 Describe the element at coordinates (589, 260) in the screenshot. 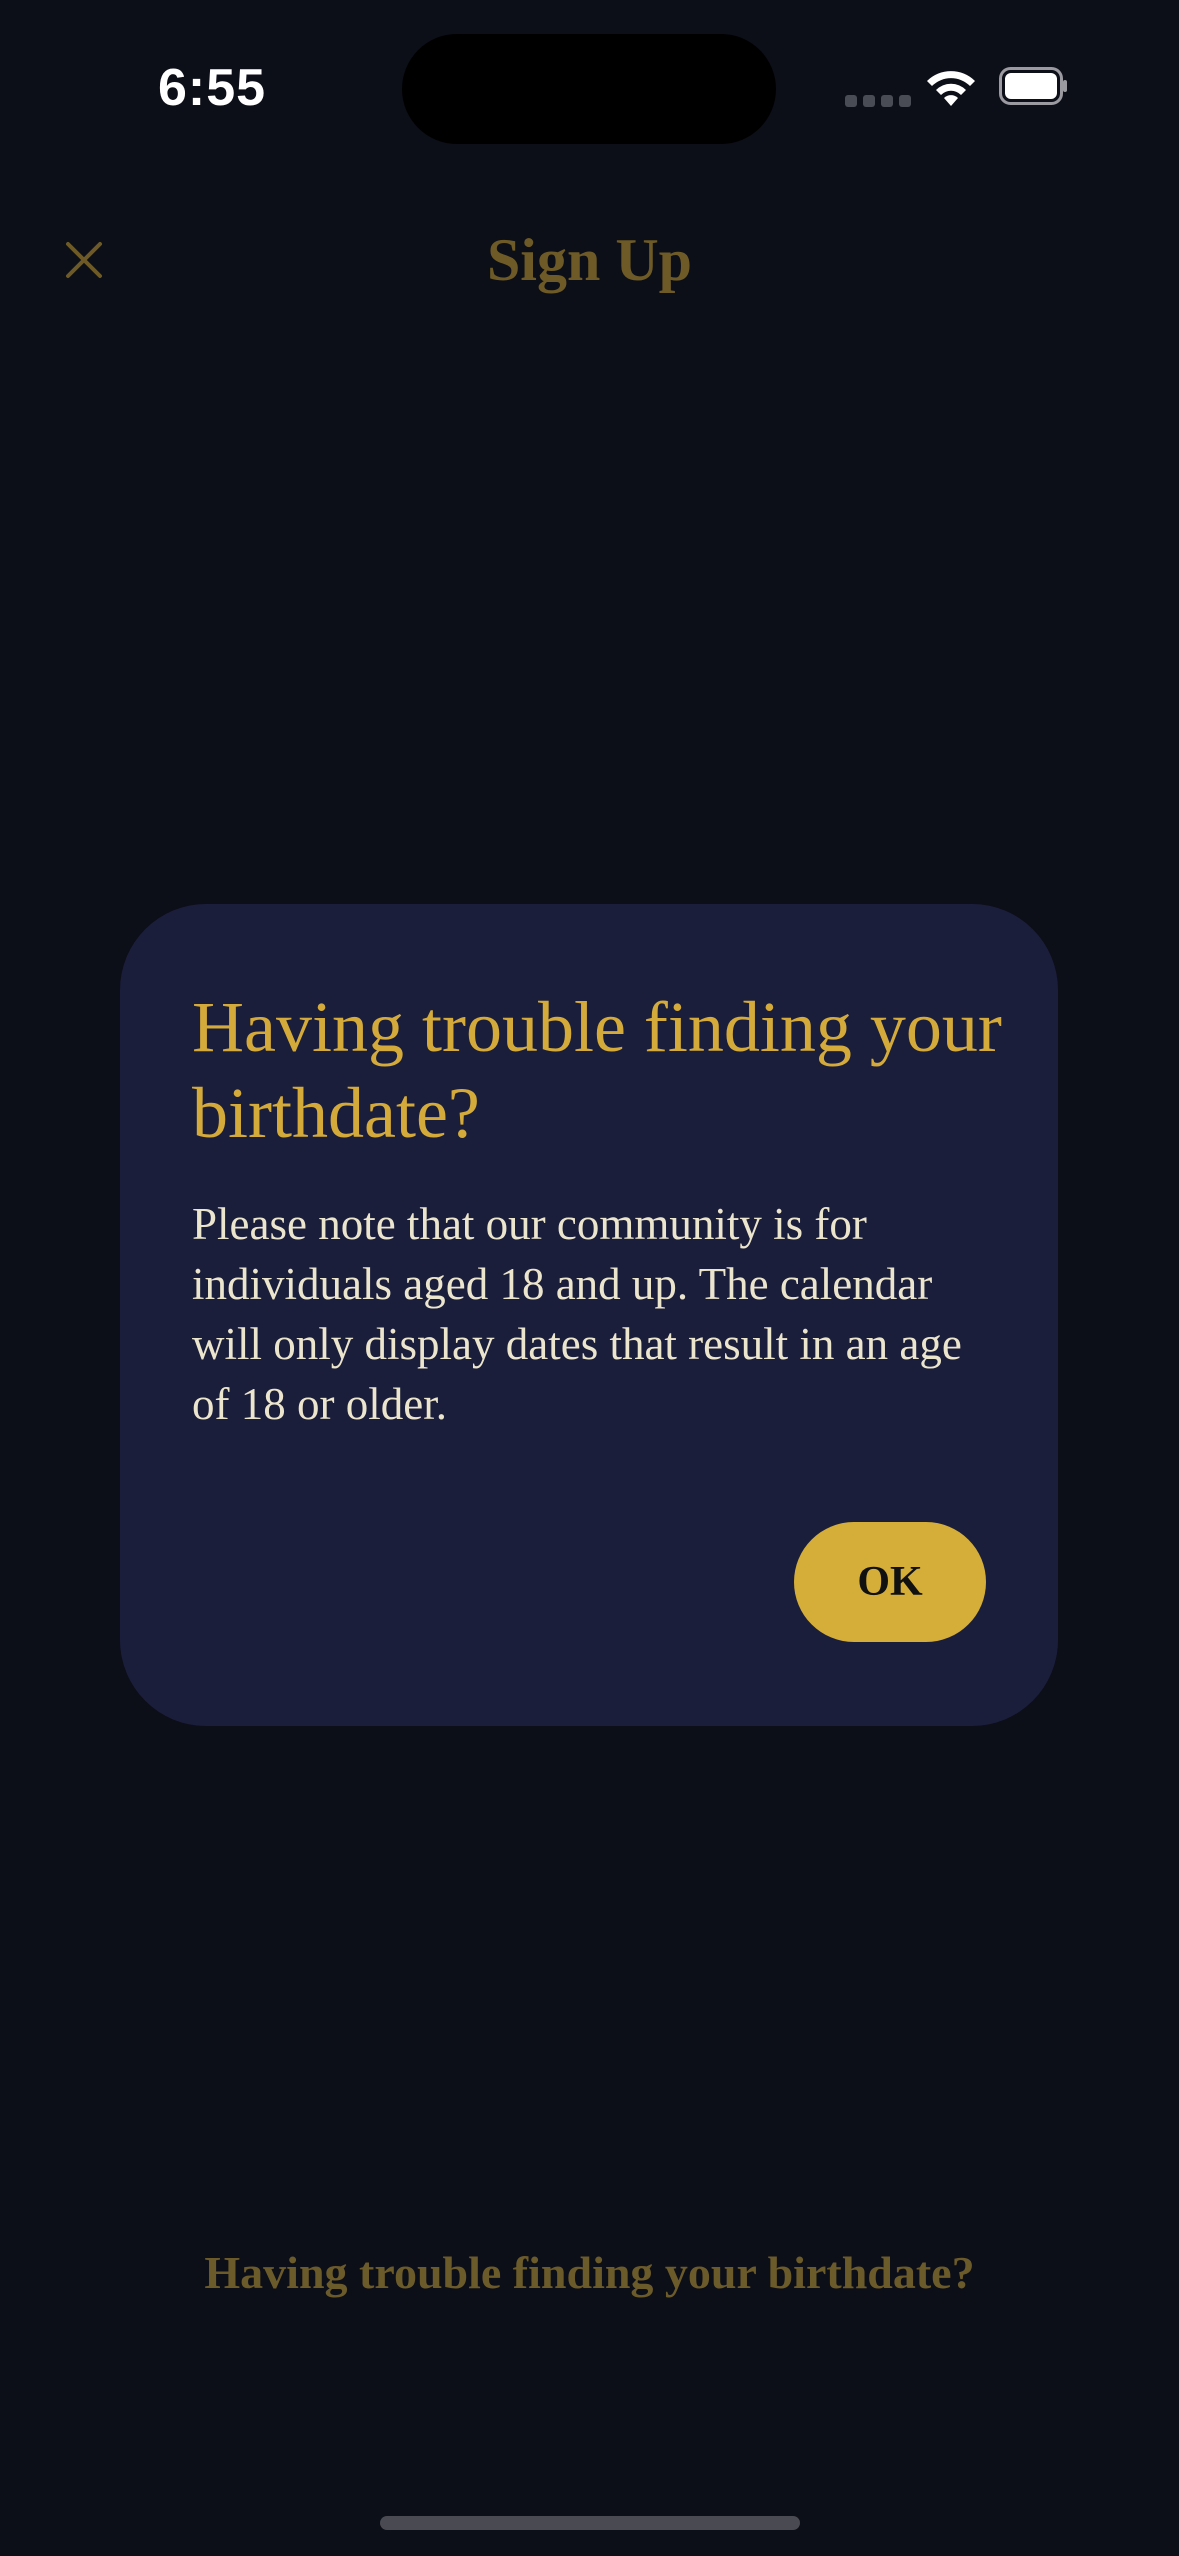

I see `page-title: Sign Up` at that location.